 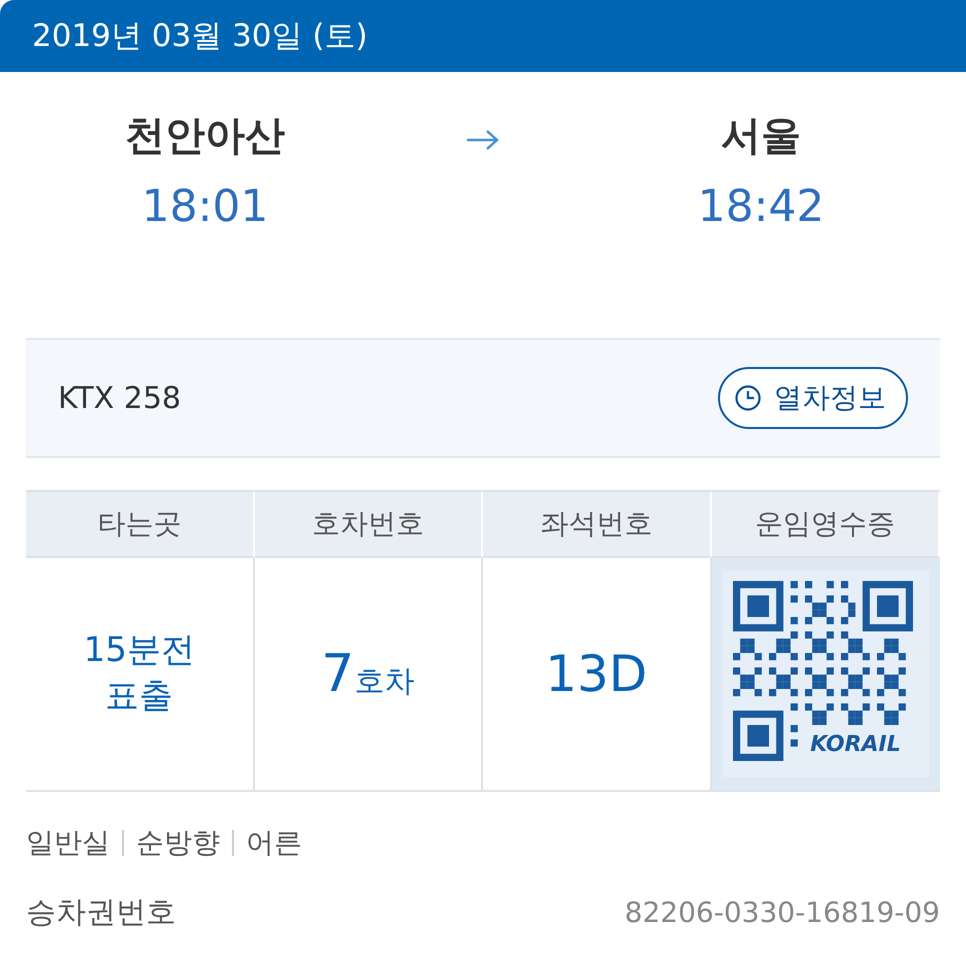 What do you see at coordinates (367, 674) in the screenshot?
I see `car-number: 7 호차` at bounding box center [367, 674].